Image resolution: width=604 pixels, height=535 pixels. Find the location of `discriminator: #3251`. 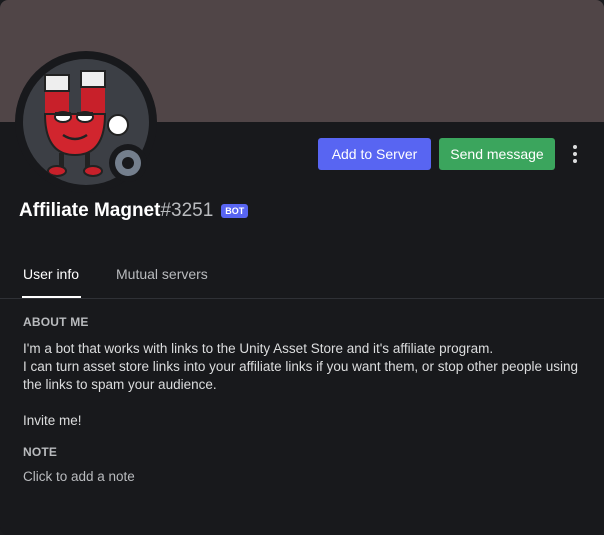

discriminator: #3251 is located at coordinates (187, 210).